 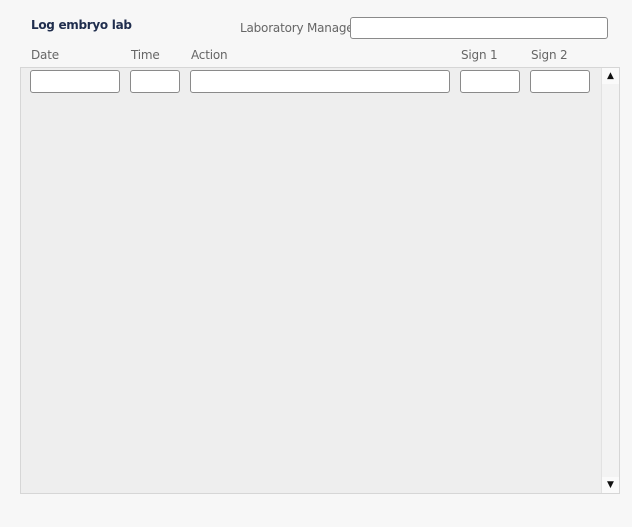 I want to click on laboratory-manager-label: Laboratory Manager, so click(x=299, y=28).